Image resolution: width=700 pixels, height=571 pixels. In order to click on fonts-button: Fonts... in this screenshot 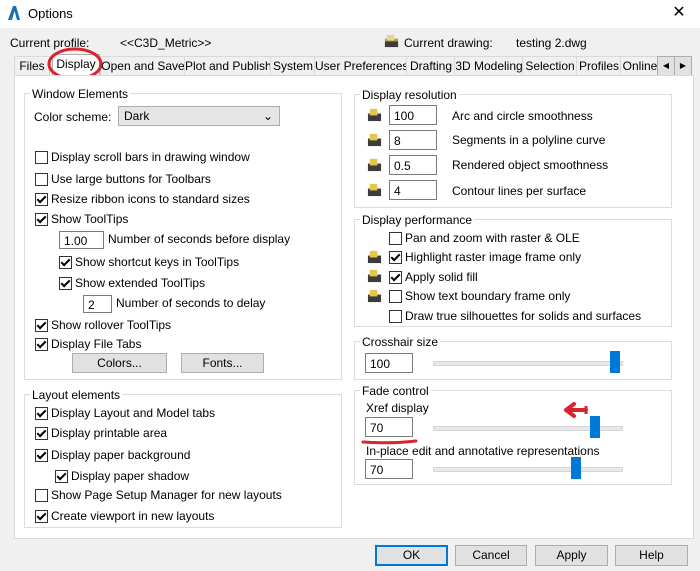, I will do `click(222, 363)`.